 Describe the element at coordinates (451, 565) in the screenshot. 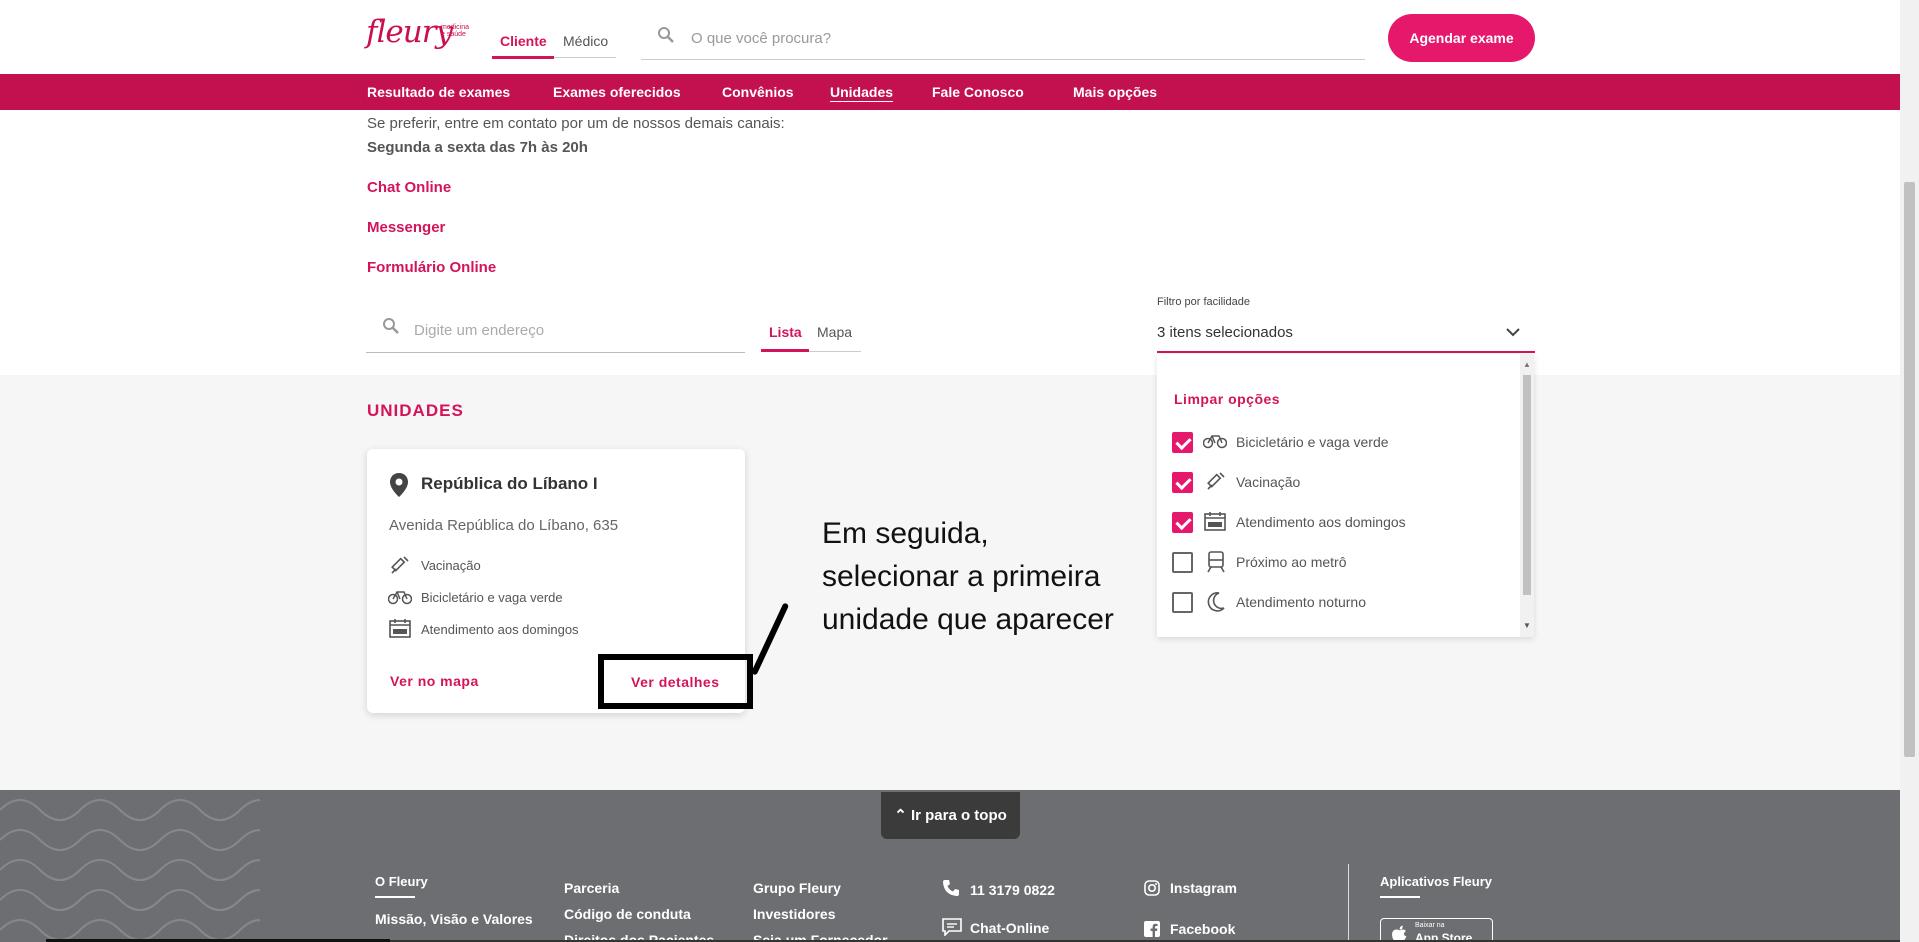

I see `unit-feature-vacinacao: Vacinação` at that location.